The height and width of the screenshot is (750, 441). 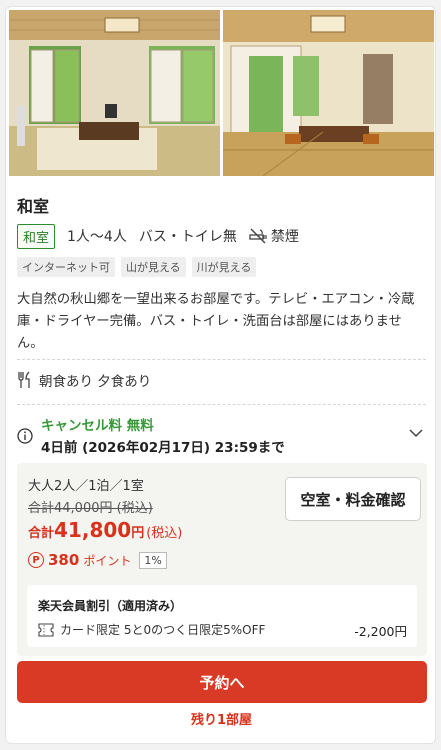 What do you see at coordinates (46, 629) in the screenshot?
I see `coupon-icon` at bounding box center [46, 629].